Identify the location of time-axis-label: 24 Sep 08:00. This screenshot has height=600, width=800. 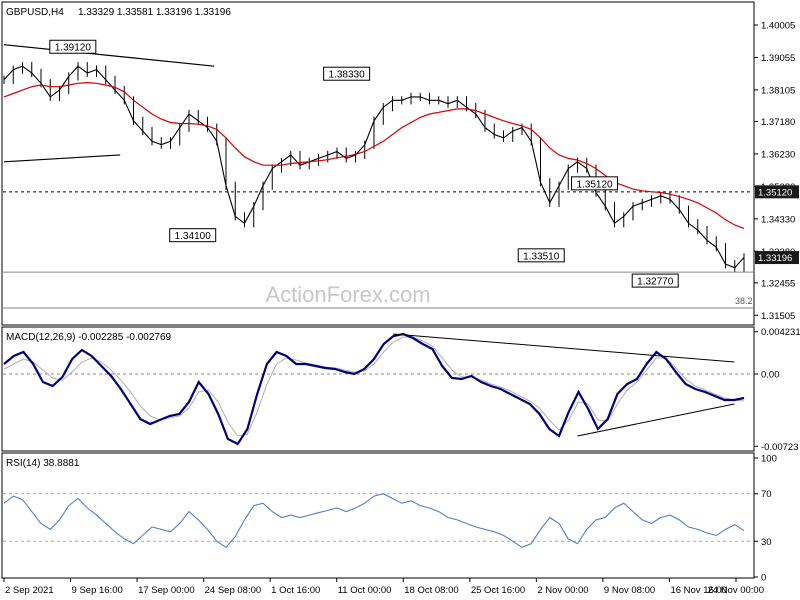
(233, 590).